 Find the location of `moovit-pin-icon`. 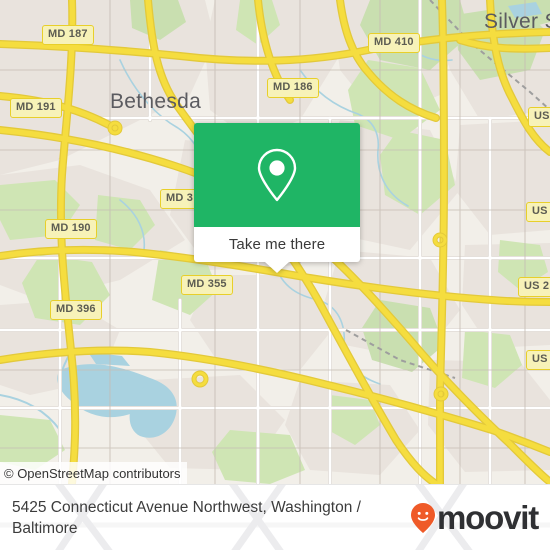

moovit-pin-icon is located at coordinates (423, 517).